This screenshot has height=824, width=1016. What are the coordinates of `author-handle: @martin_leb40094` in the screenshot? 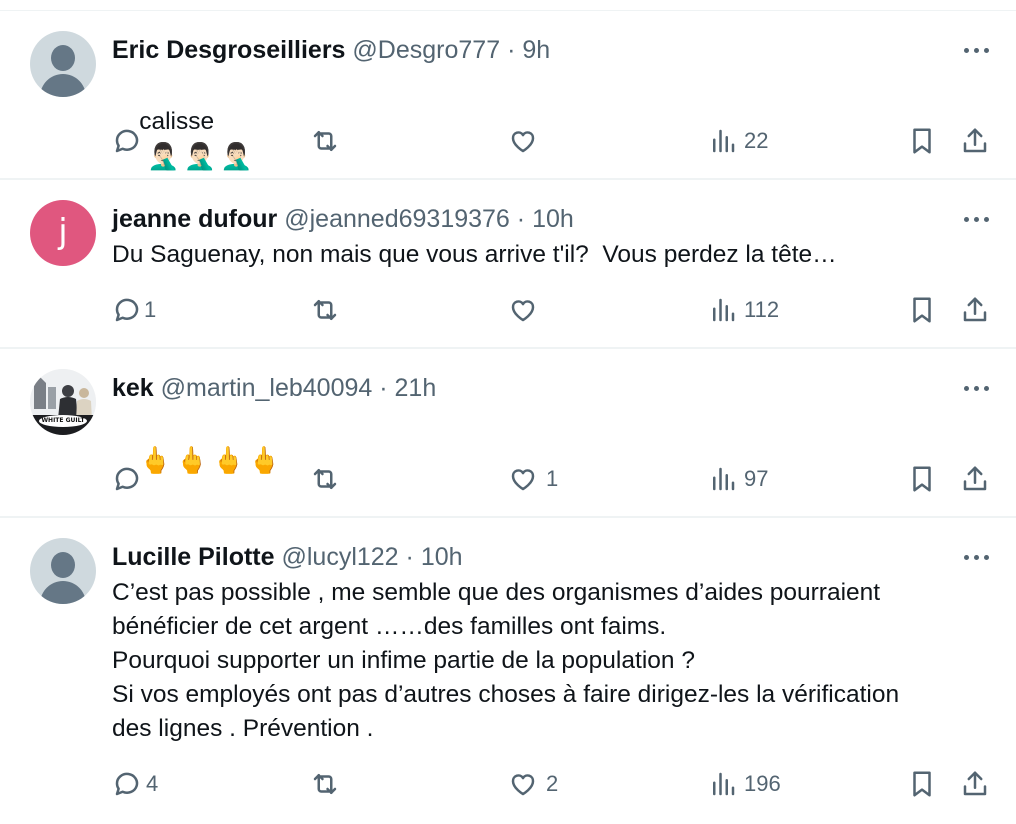 It's located at (267, 388).